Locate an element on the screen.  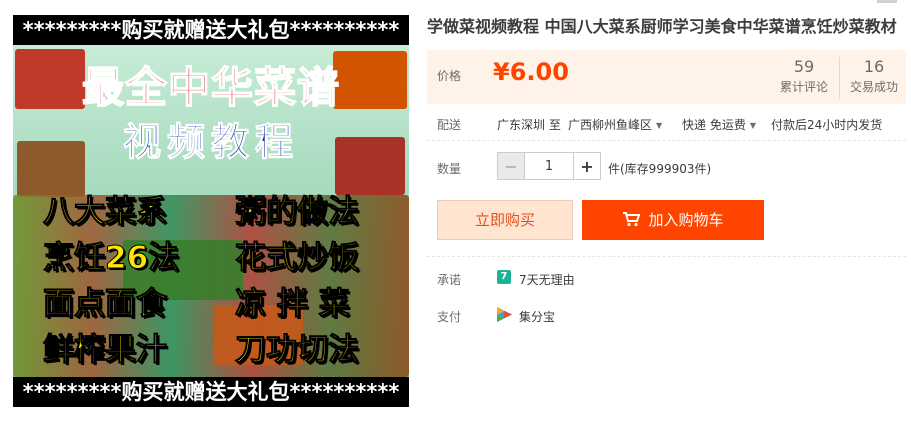
payment-label: 支付 is located at coordinates (449, 317).